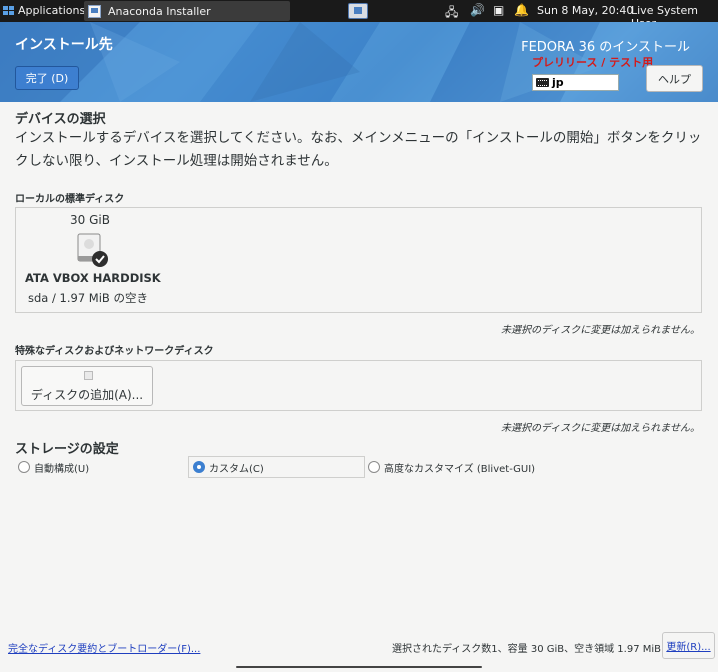 Image resolution: width=718 pixels, height=672 pixels. What do you see at coordinates (605, 47) in the screenshot?
I see `product-title: FEDORA 36 のインストール` at bounding box center [605, 47].